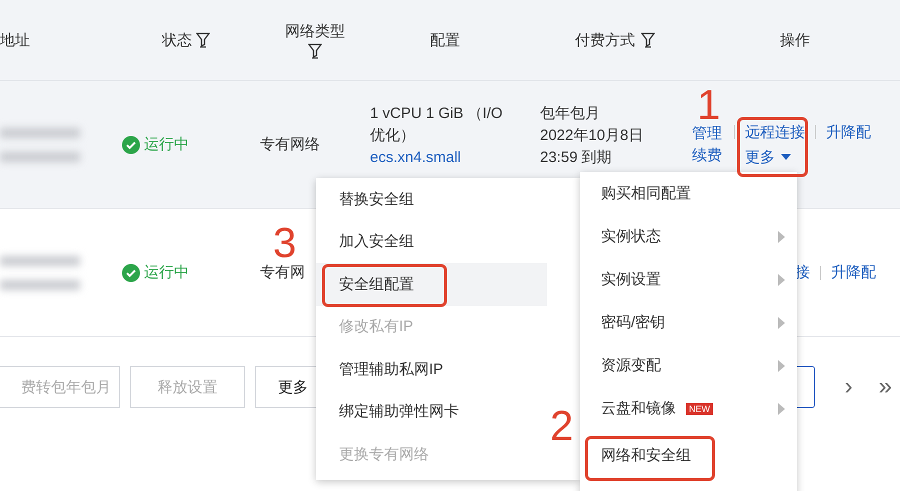 This screenshot has height=491, width=900. Describe the element at coordinates (562, 426) in the screenshot. I see `step-number: 2` at that location.